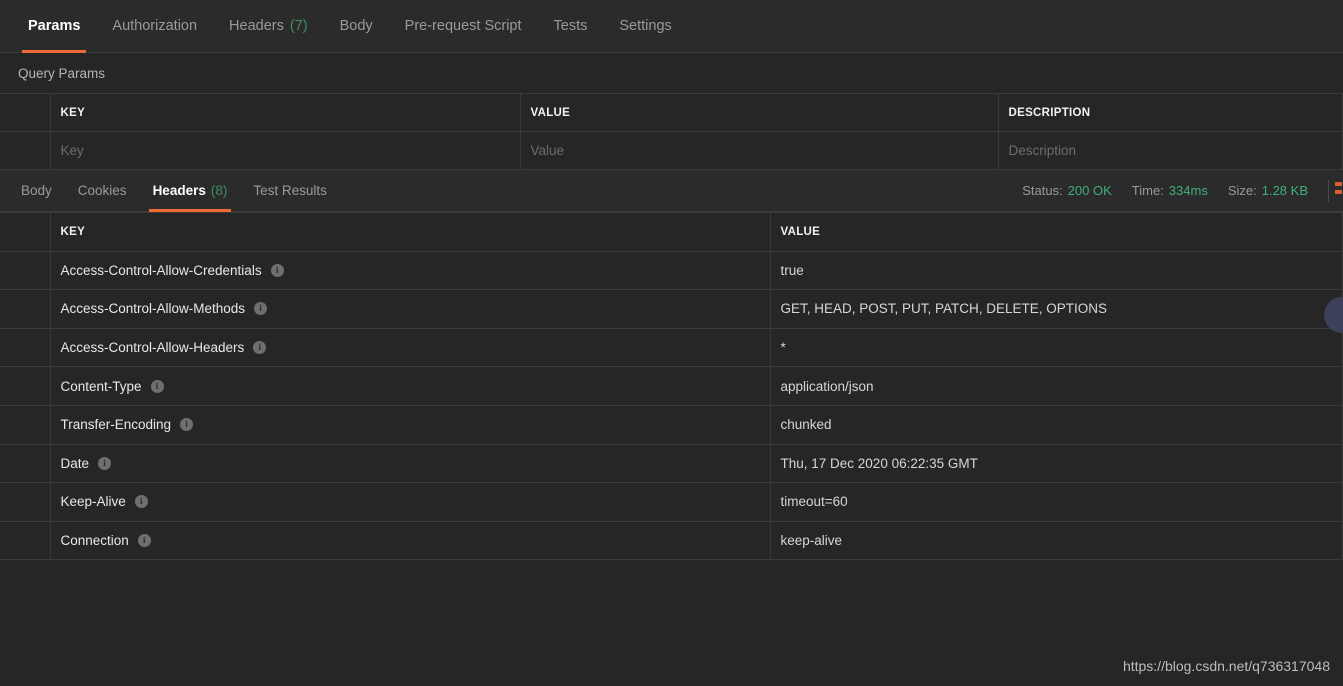 Image resolution: width=1343 pixels, height=686 pixels. What do you see at coordinates (1170, 150) in the screenshot?
I see `query-param-description-input: Description` at bounding box center [1170, 150].